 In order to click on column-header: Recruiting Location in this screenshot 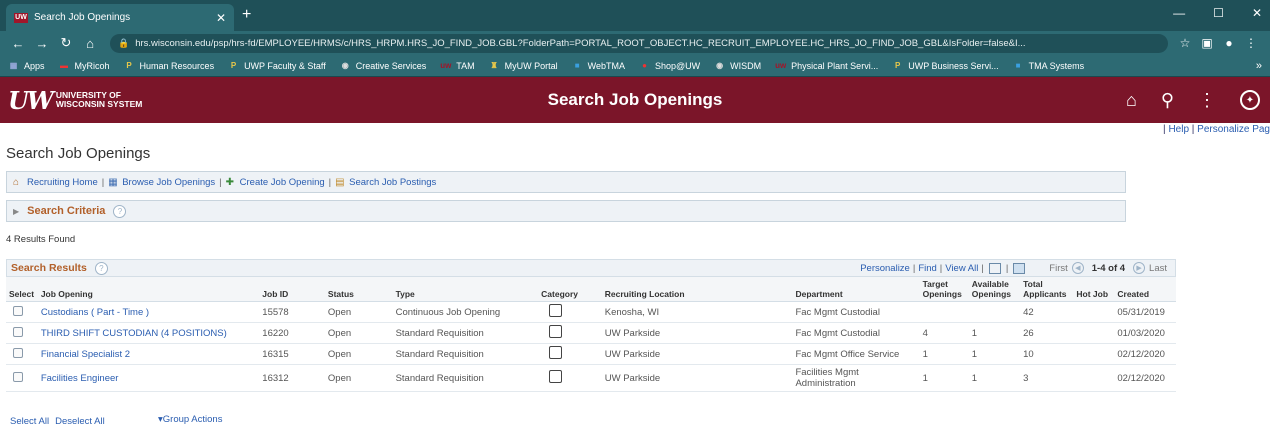, I will do `click(697, 289)`.